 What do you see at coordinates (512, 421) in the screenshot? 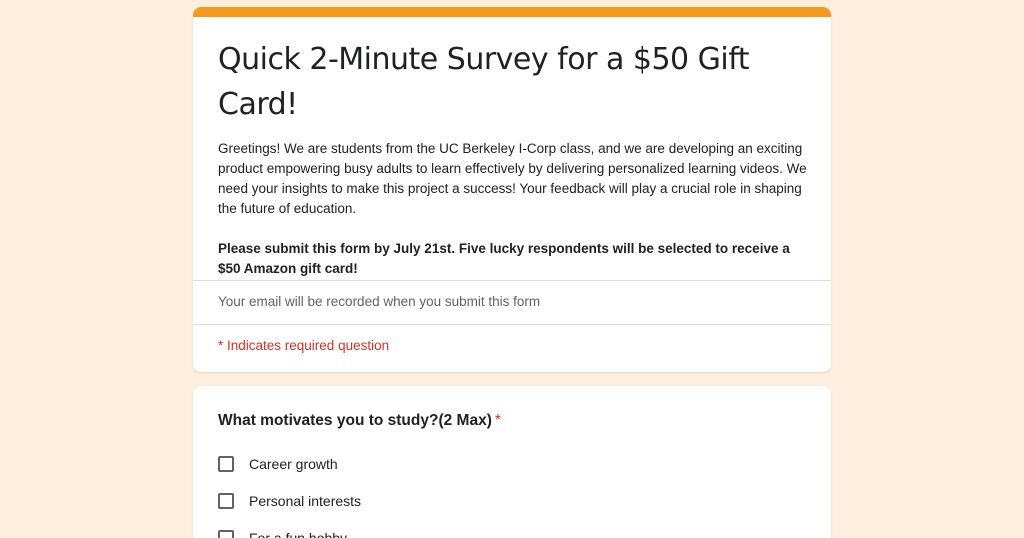
I see `question-title: What motivates you to study?(2 Max) *` at bounding box center [512, 421].